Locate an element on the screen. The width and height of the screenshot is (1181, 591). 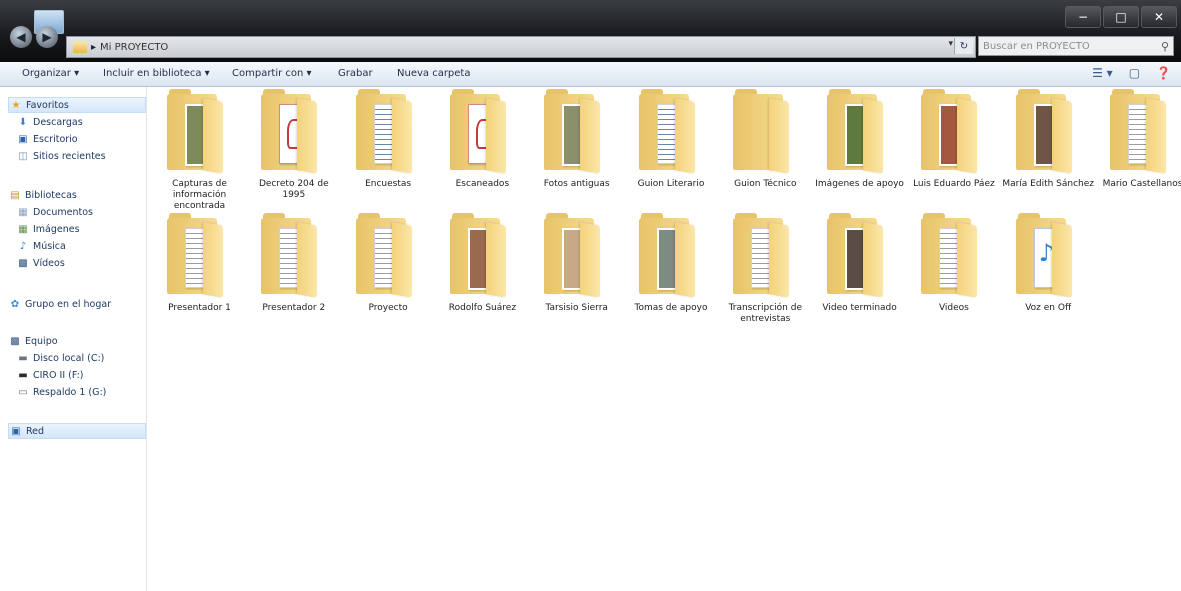
window-controls: − □ ✕ is located at coordinates (1121, 17).